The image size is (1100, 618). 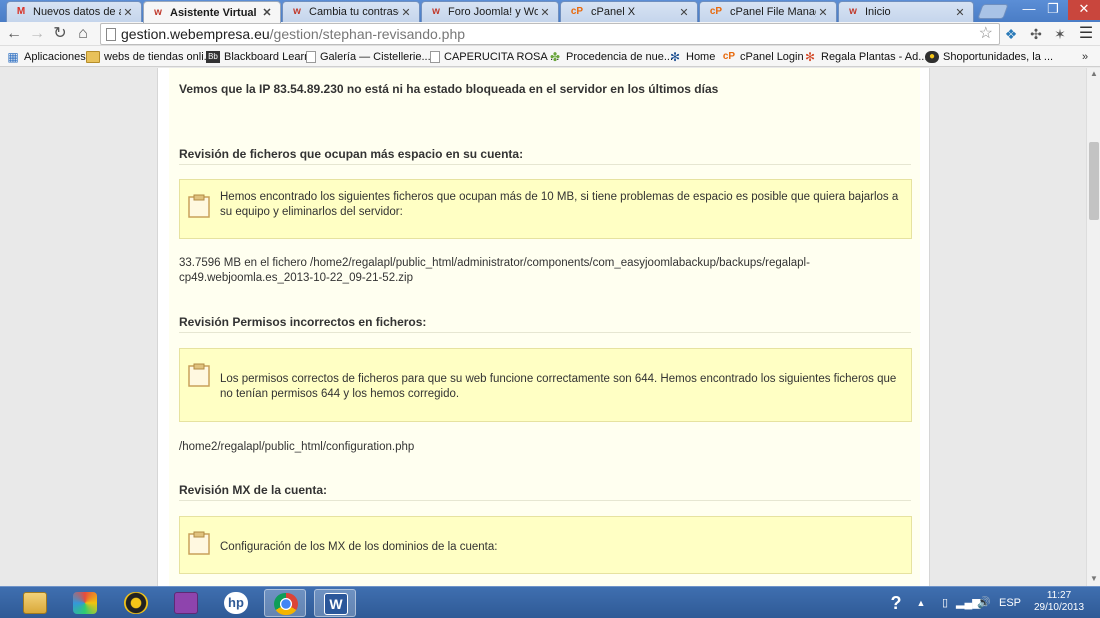 What do you see at coordinates (490, 11) in the screenshot?
I see `tab-foro-joomla: w Foro Joomla! y WordP ✕` at bounding box center [490, 11].